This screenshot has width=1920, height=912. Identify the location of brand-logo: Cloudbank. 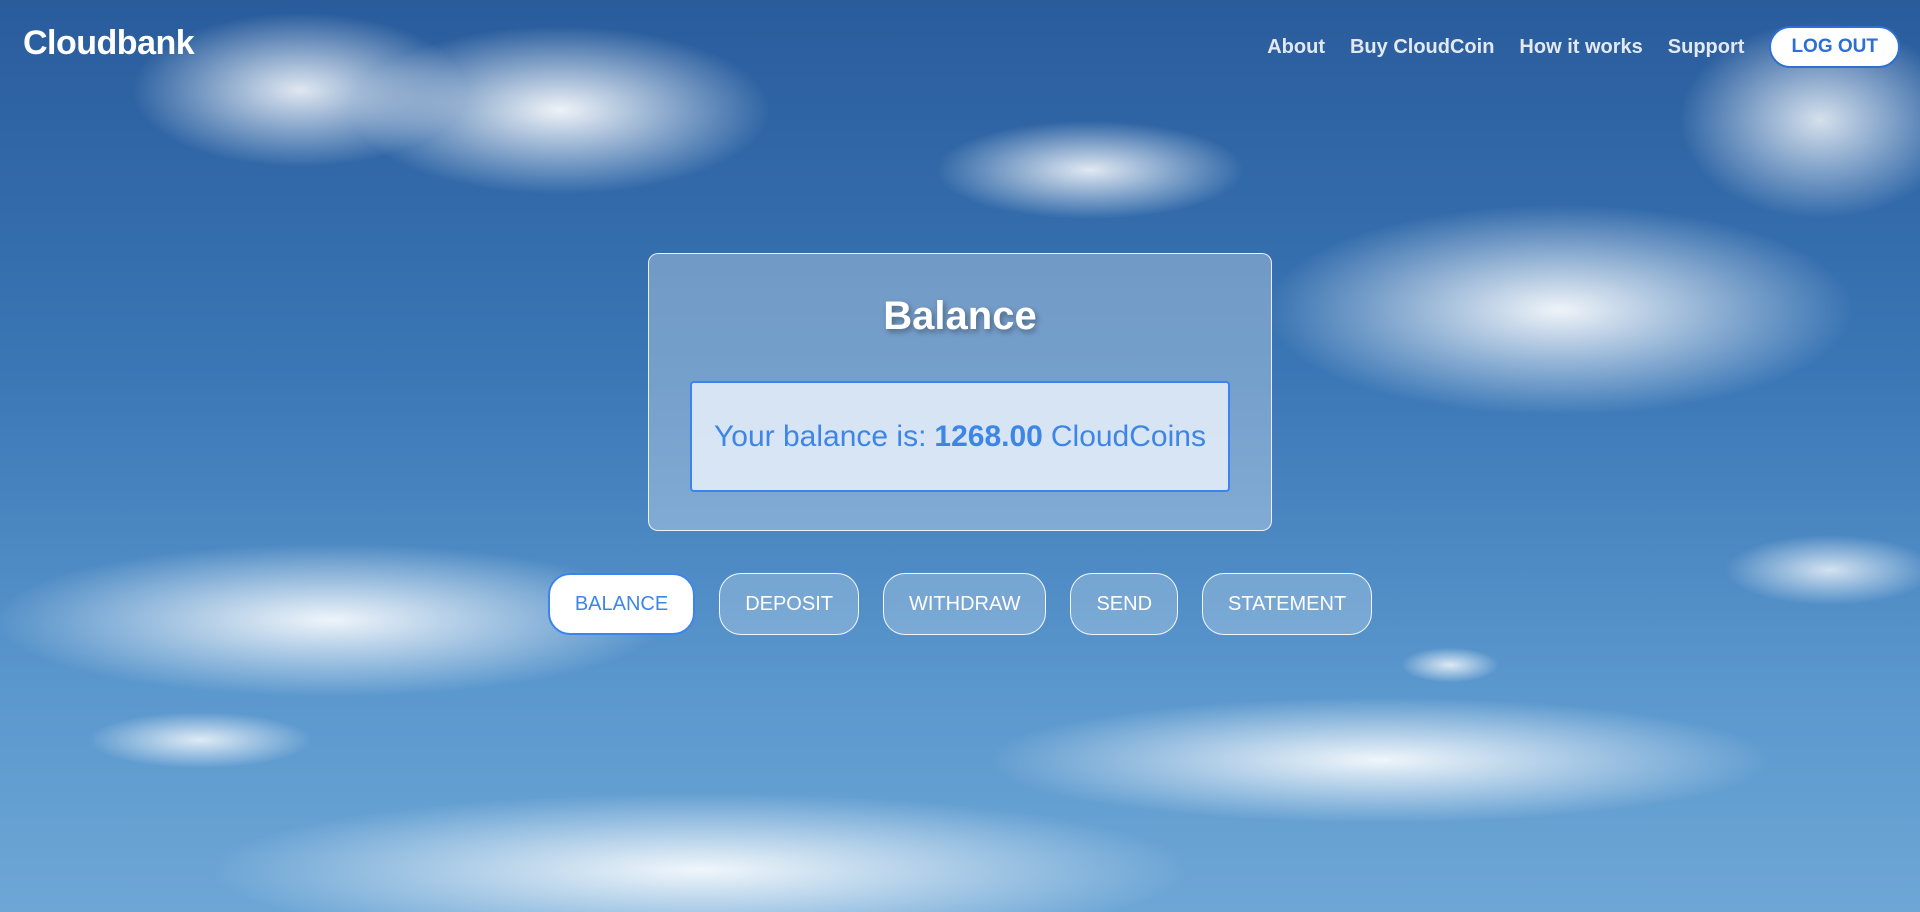
(109, 43).